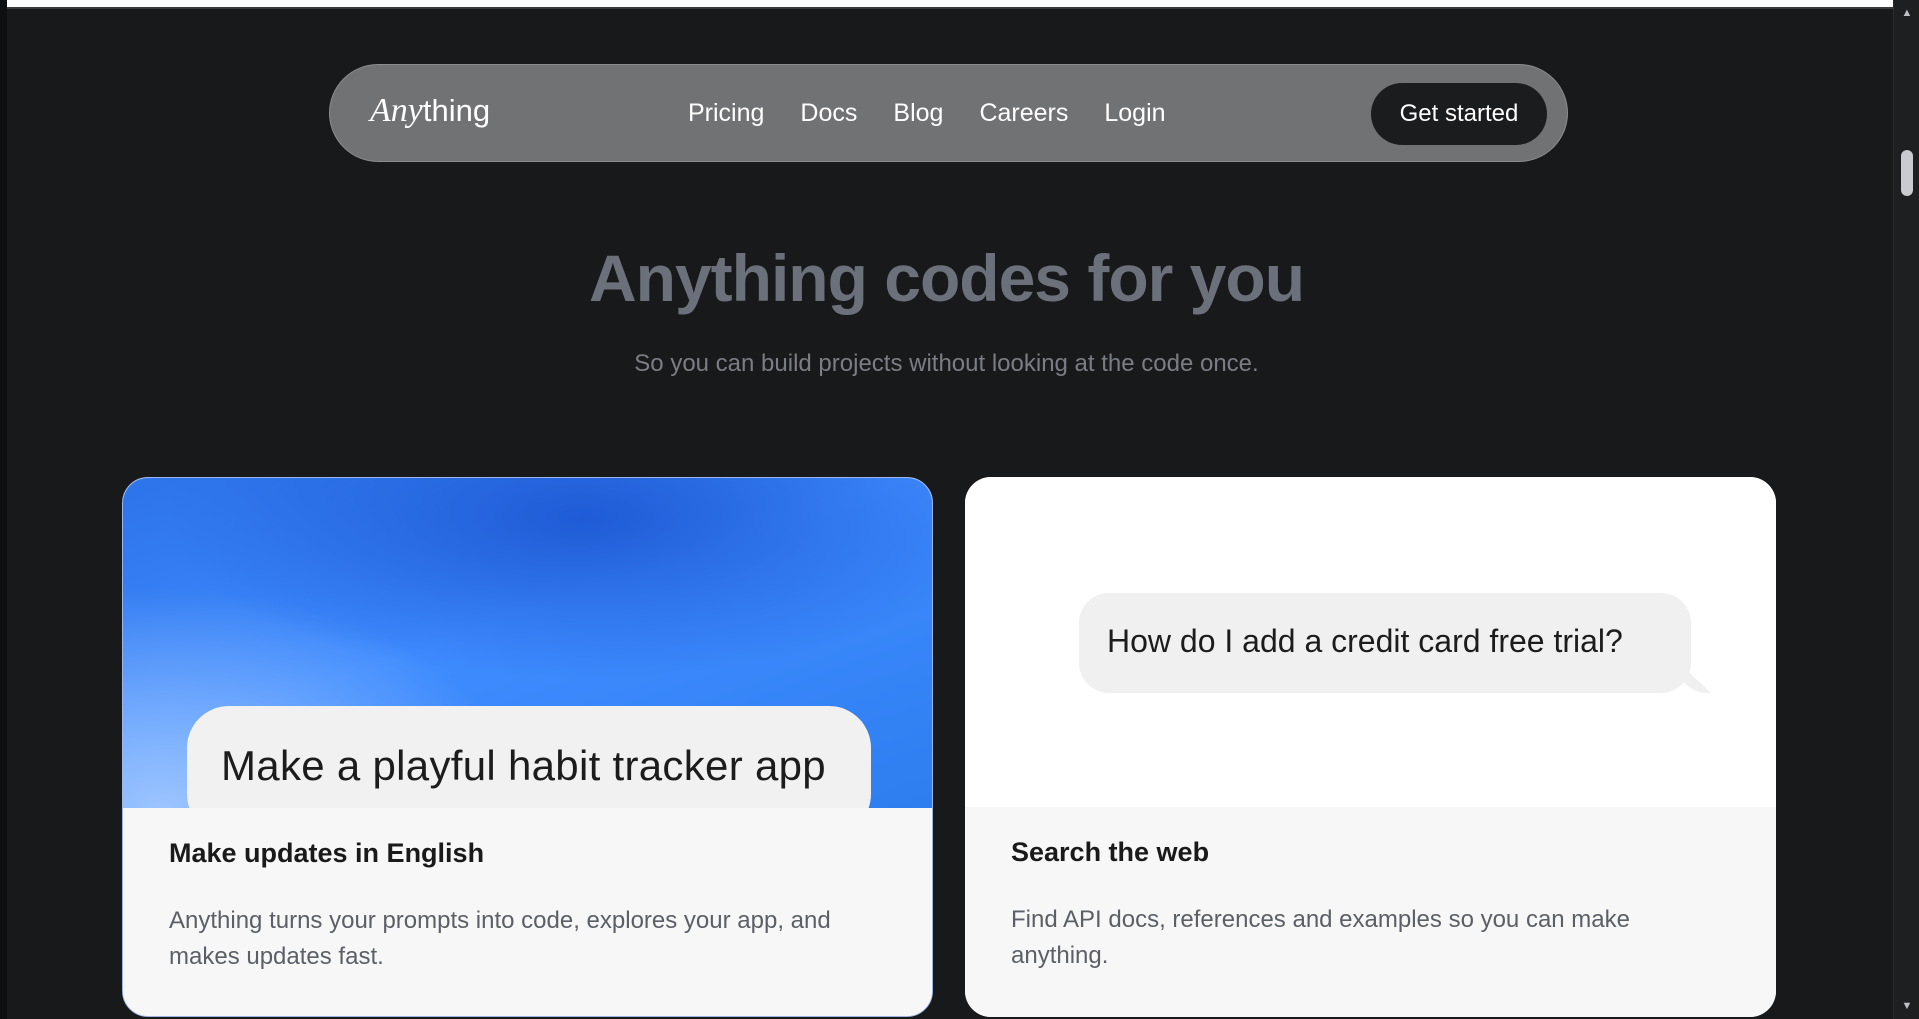  I want to click on logo-italic-part: Any, so click(396, 110).